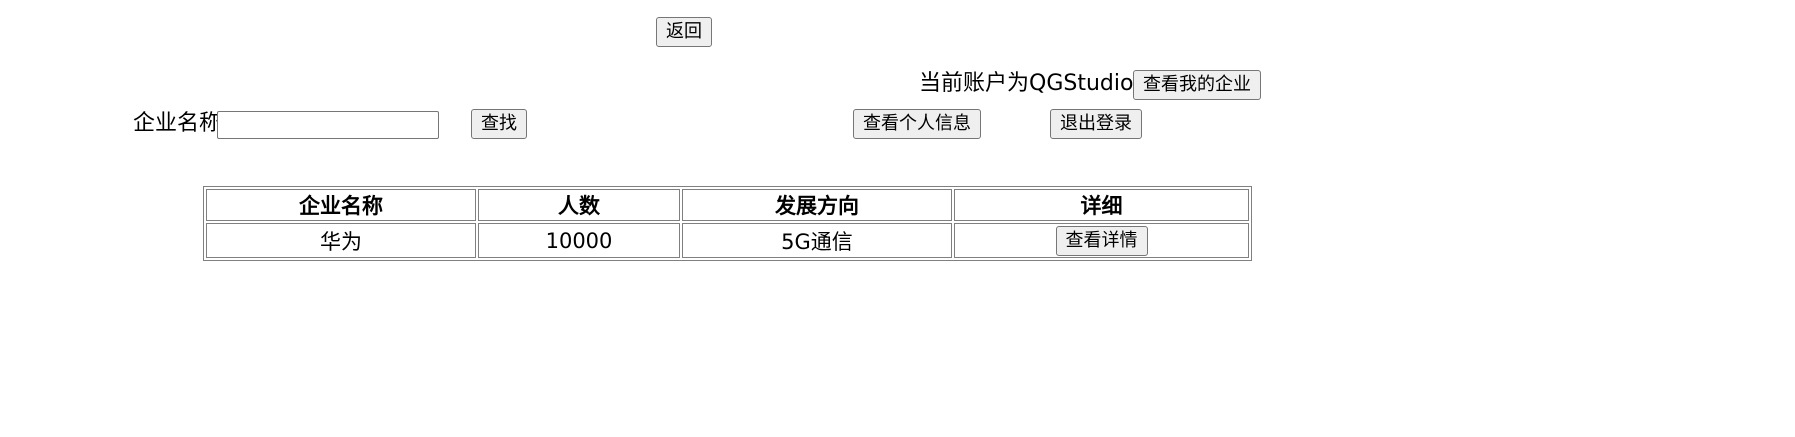  Describe the element at coordinates (1026, 83) in the screenshot. I see `current-account-label: 当前账户为QGStudio` at that location.